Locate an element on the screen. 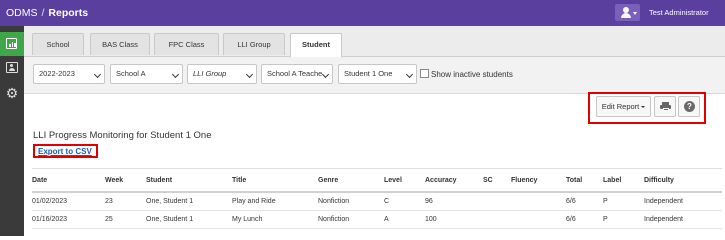  sidebar-item-settings: ⚙ is located at coordinates (12, 93).